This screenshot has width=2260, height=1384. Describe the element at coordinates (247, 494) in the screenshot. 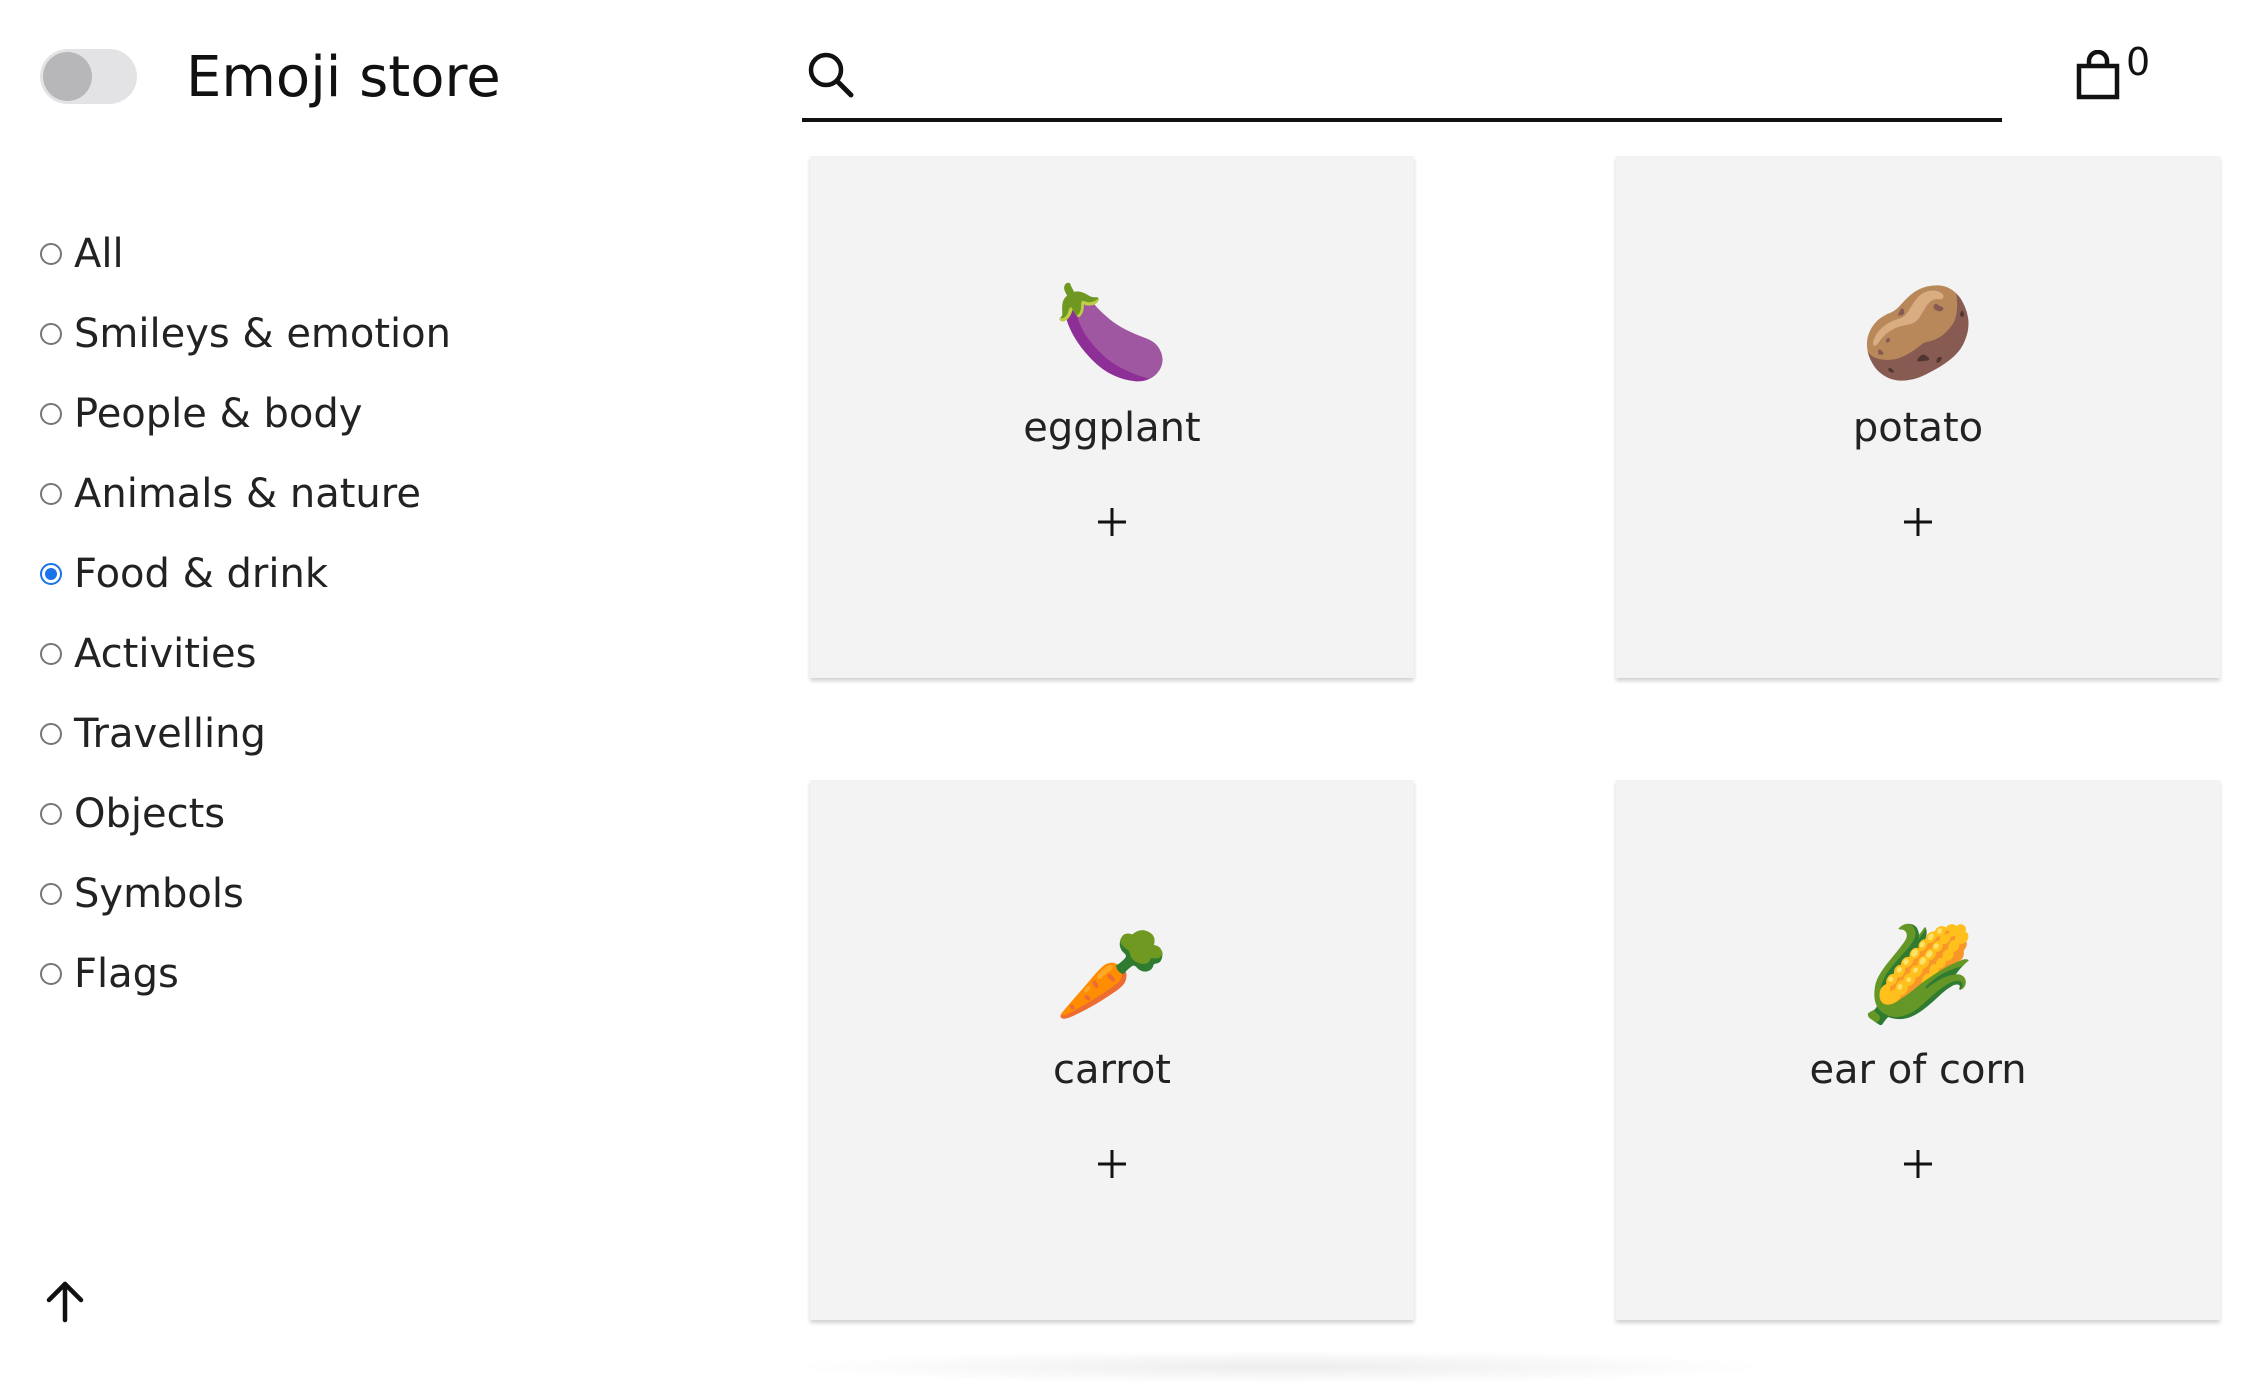

I see `category-label: Animals & nature` at that location.